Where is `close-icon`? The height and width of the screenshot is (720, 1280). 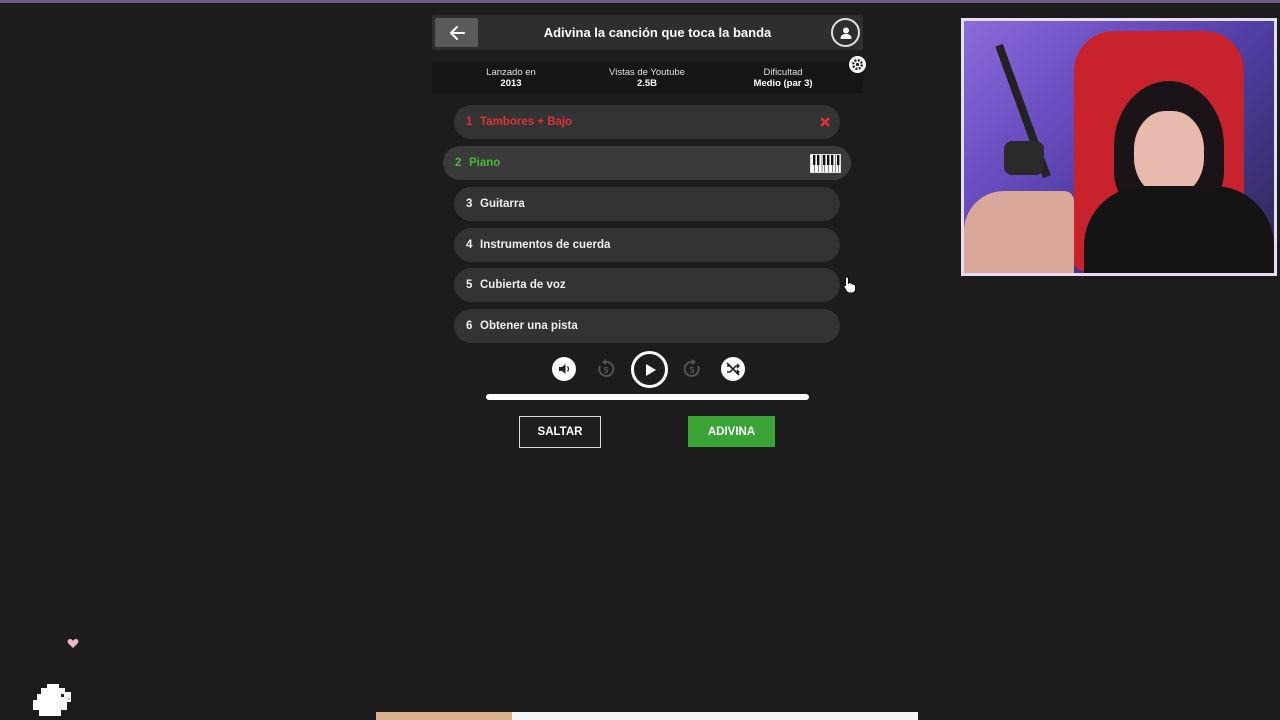
close-icon is located at coordinates (825, 122).